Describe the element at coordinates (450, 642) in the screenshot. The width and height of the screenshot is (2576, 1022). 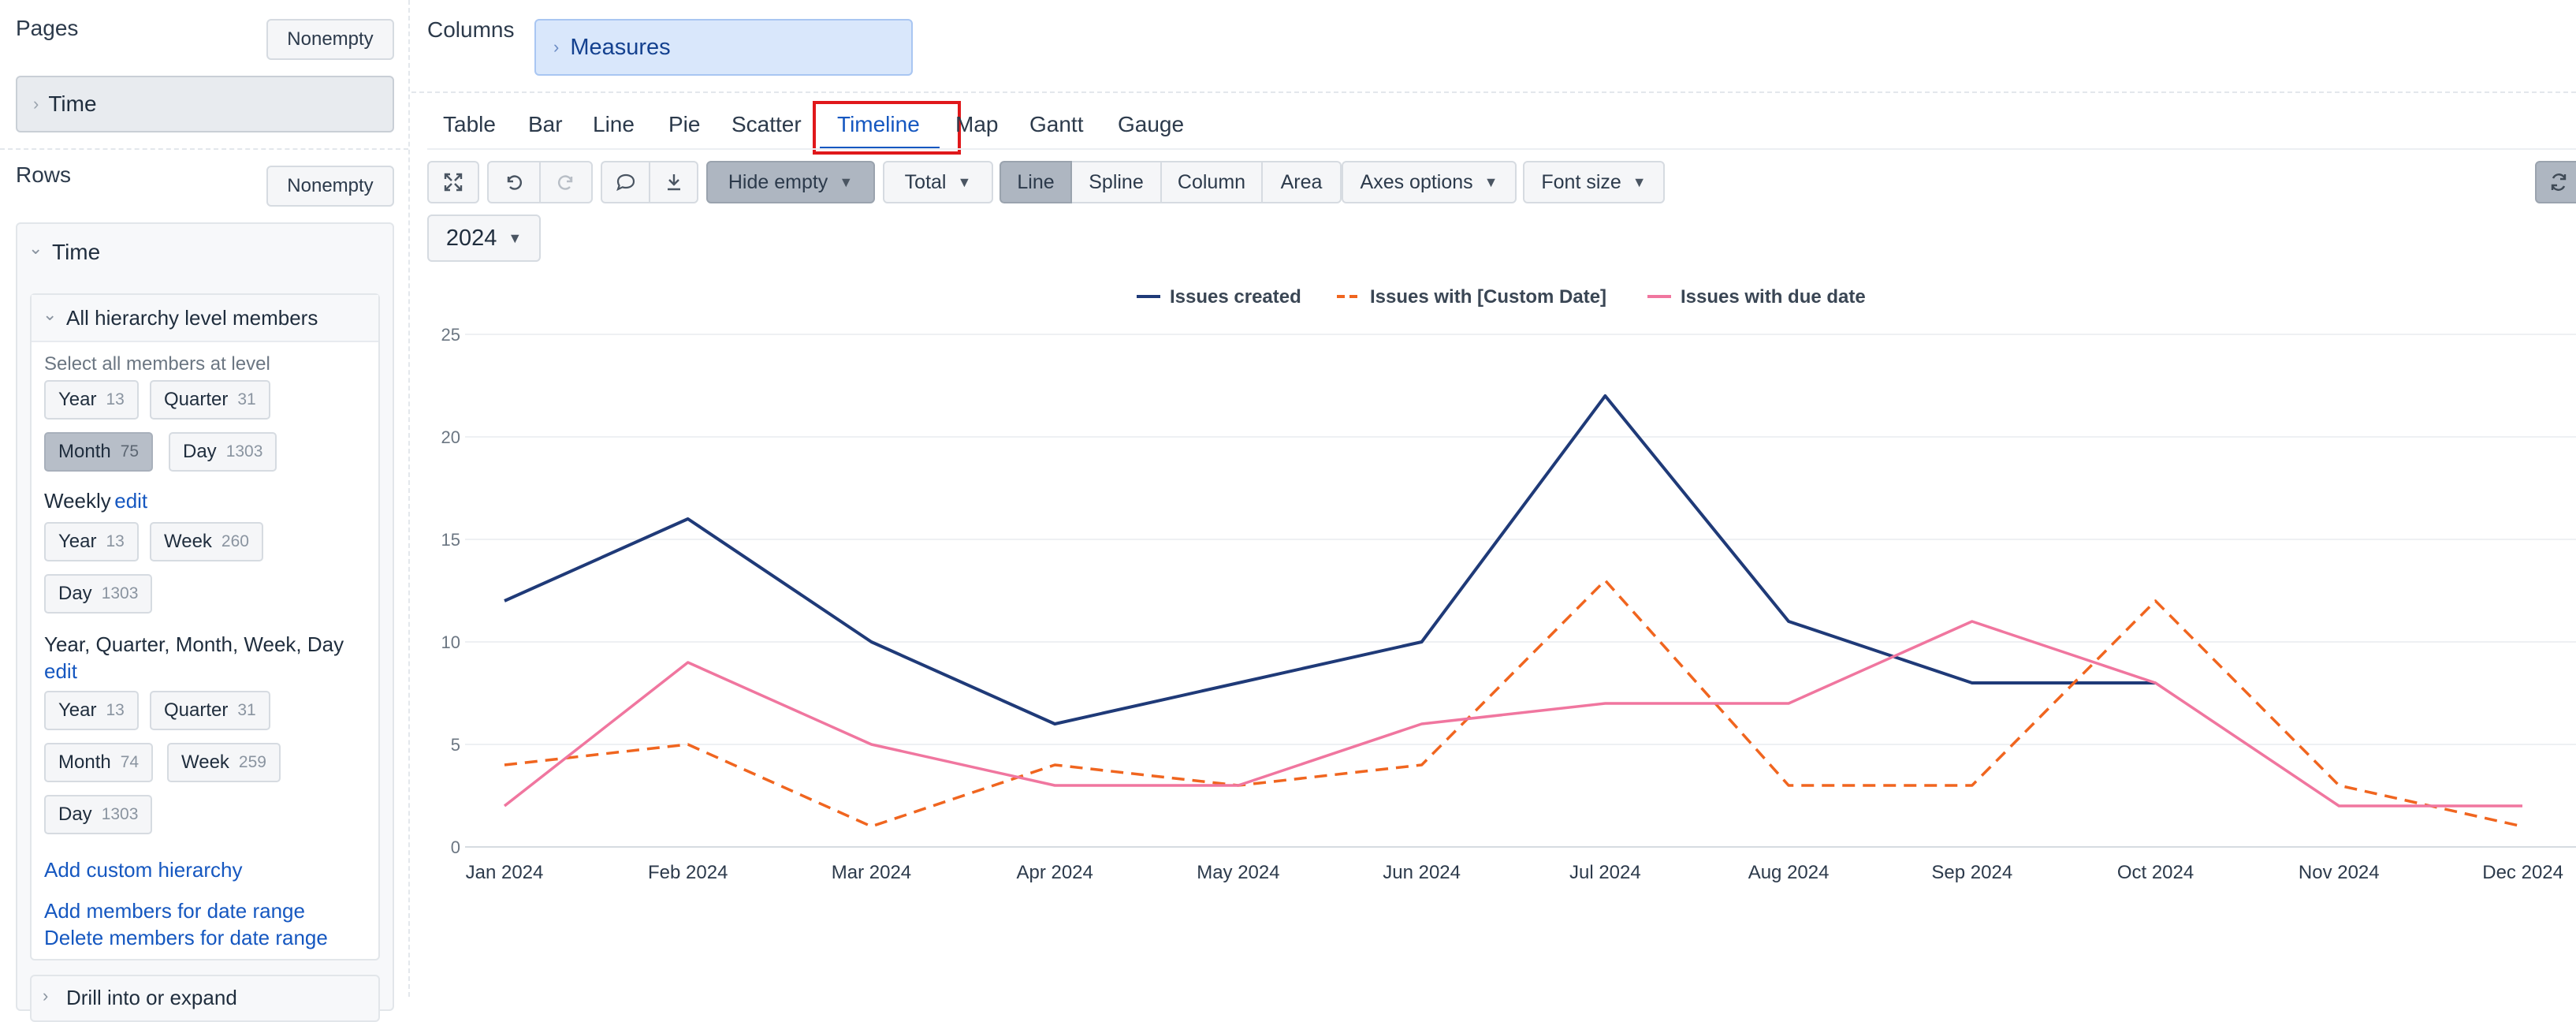
I see `y-tick-label: 10` at that location.